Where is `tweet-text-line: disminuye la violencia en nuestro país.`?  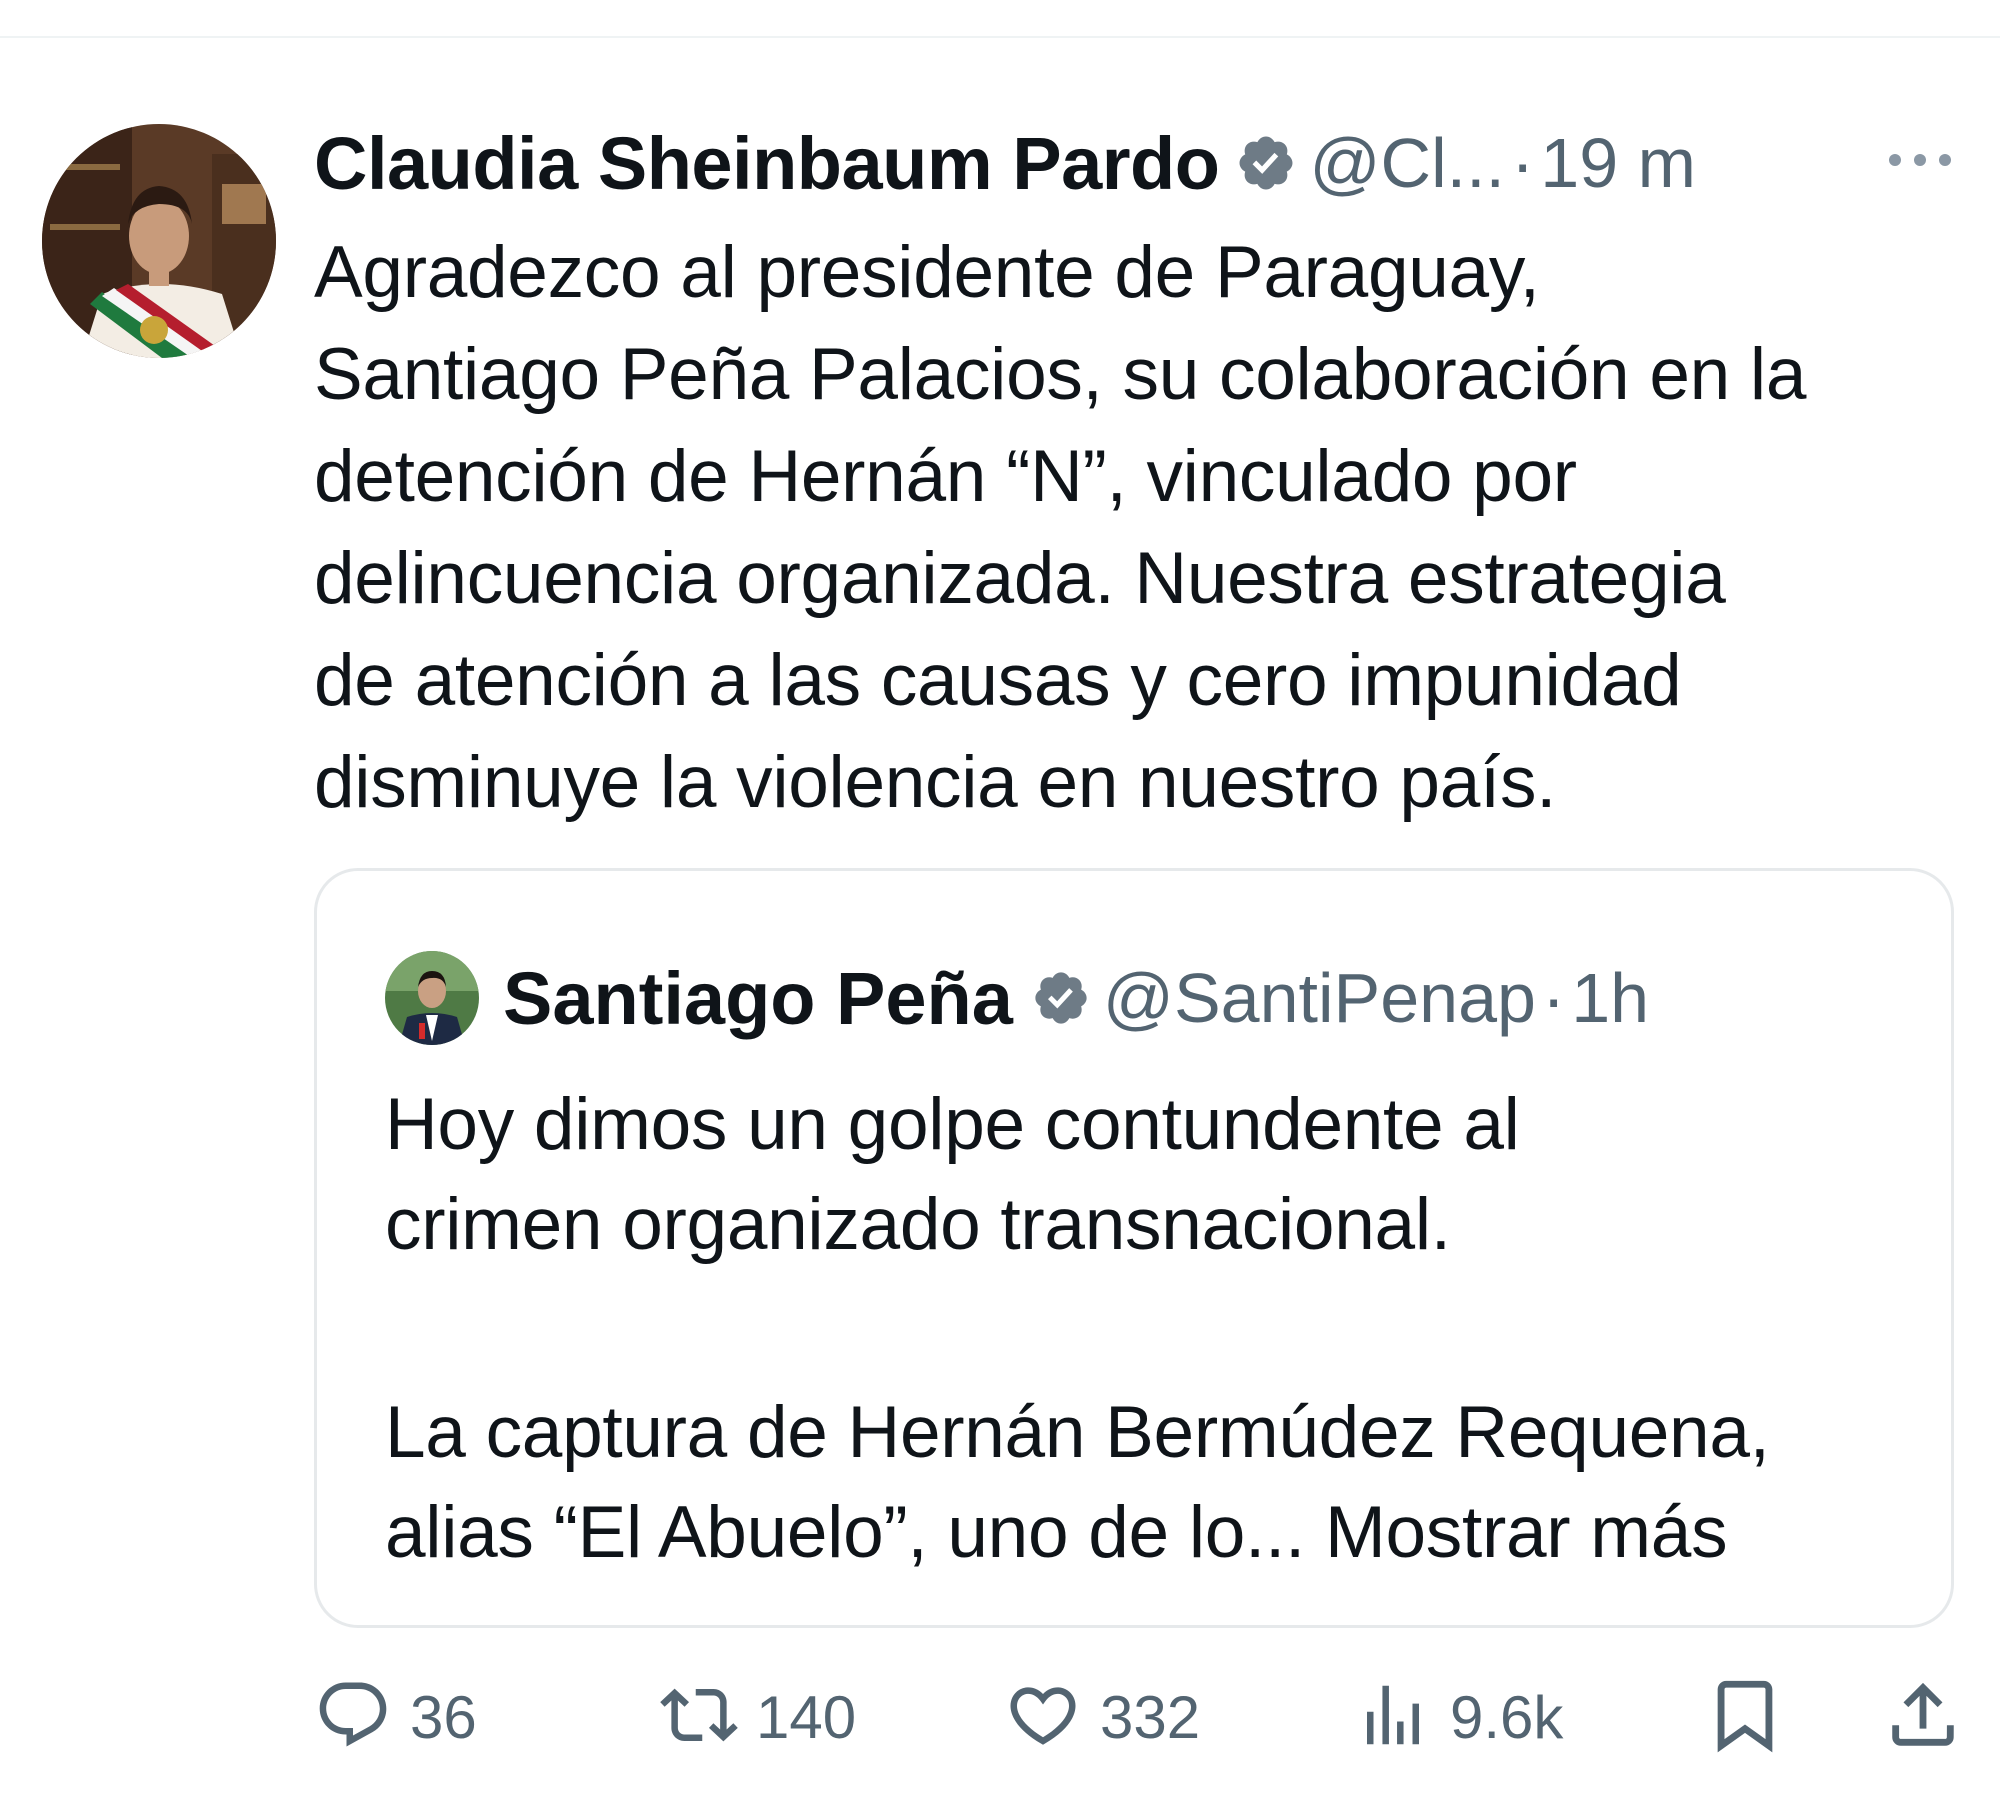 tweet-text-line: disminuye la violencia en nuestro país. is located at coordinates (935, 782).